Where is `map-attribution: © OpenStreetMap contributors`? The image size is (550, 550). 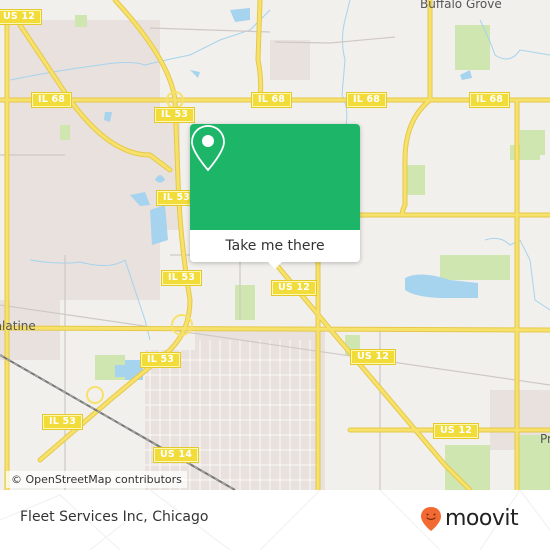
map-attribution: © OpenStreetMap contributors is located at coordinates (96, 479).